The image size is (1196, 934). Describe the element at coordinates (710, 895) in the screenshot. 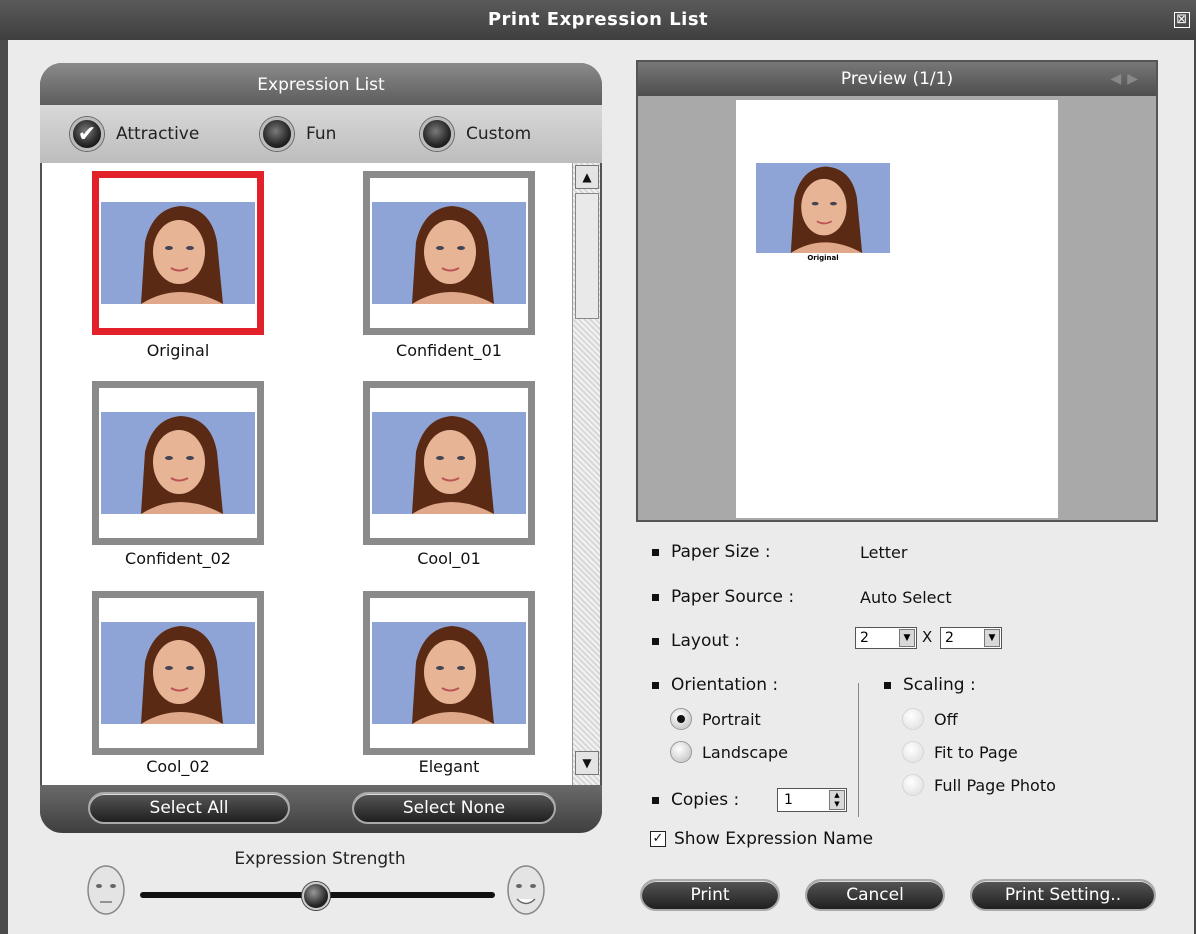

I see `print-button: Print` at that location.